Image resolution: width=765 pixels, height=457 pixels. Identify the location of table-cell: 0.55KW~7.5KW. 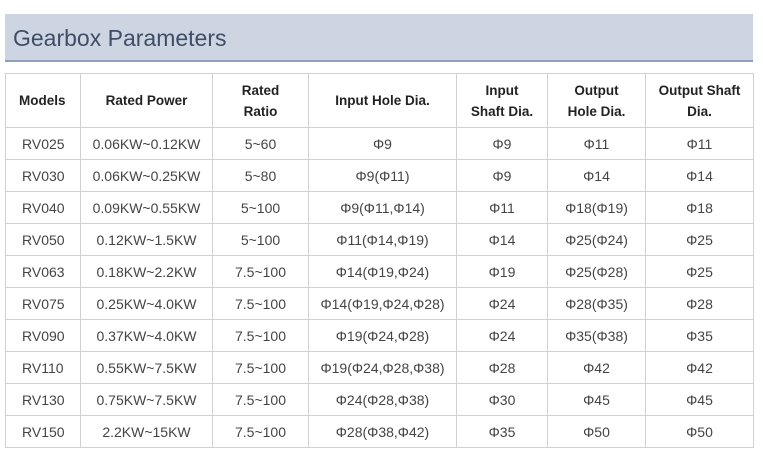
(146, 367).